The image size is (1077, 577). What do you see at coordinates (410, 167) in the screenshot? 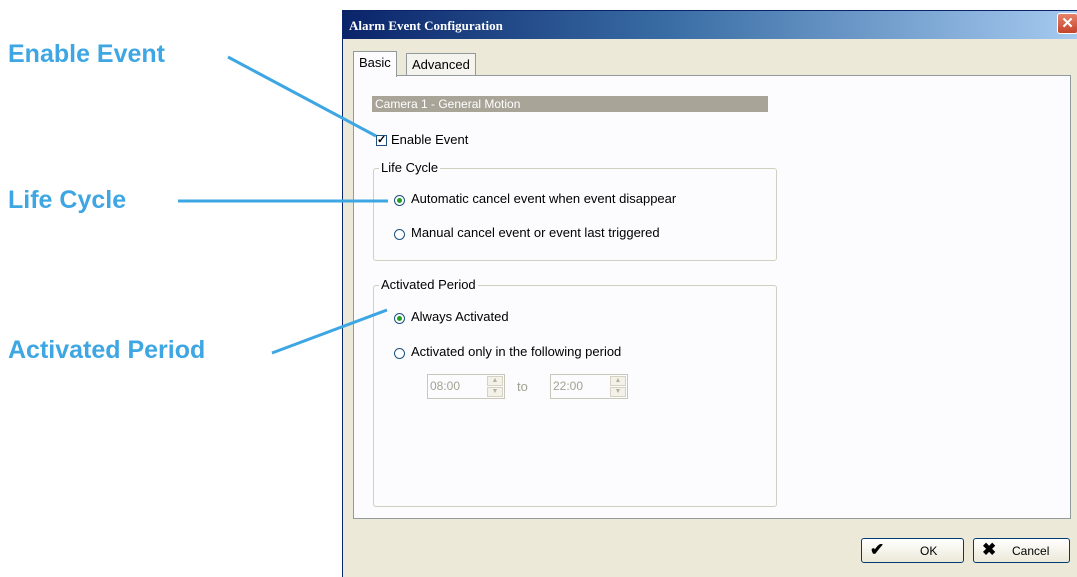
I see `life-cycle-legend: Life Cycle` at bounding box center [410, 167].